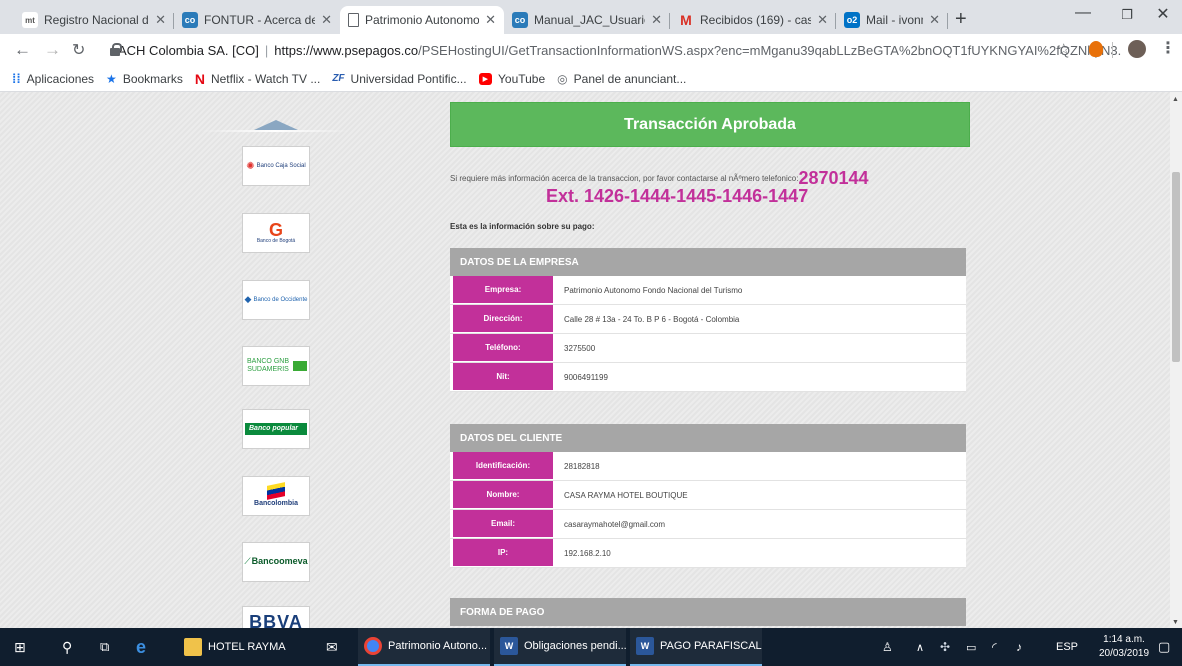 The width and height of the screenshot is (1182, 666). Describe the element at coordinates (257, 20) in the screenshot. I see `tab-fontur: co FONTUR - Acerca de la ✕` at that location.